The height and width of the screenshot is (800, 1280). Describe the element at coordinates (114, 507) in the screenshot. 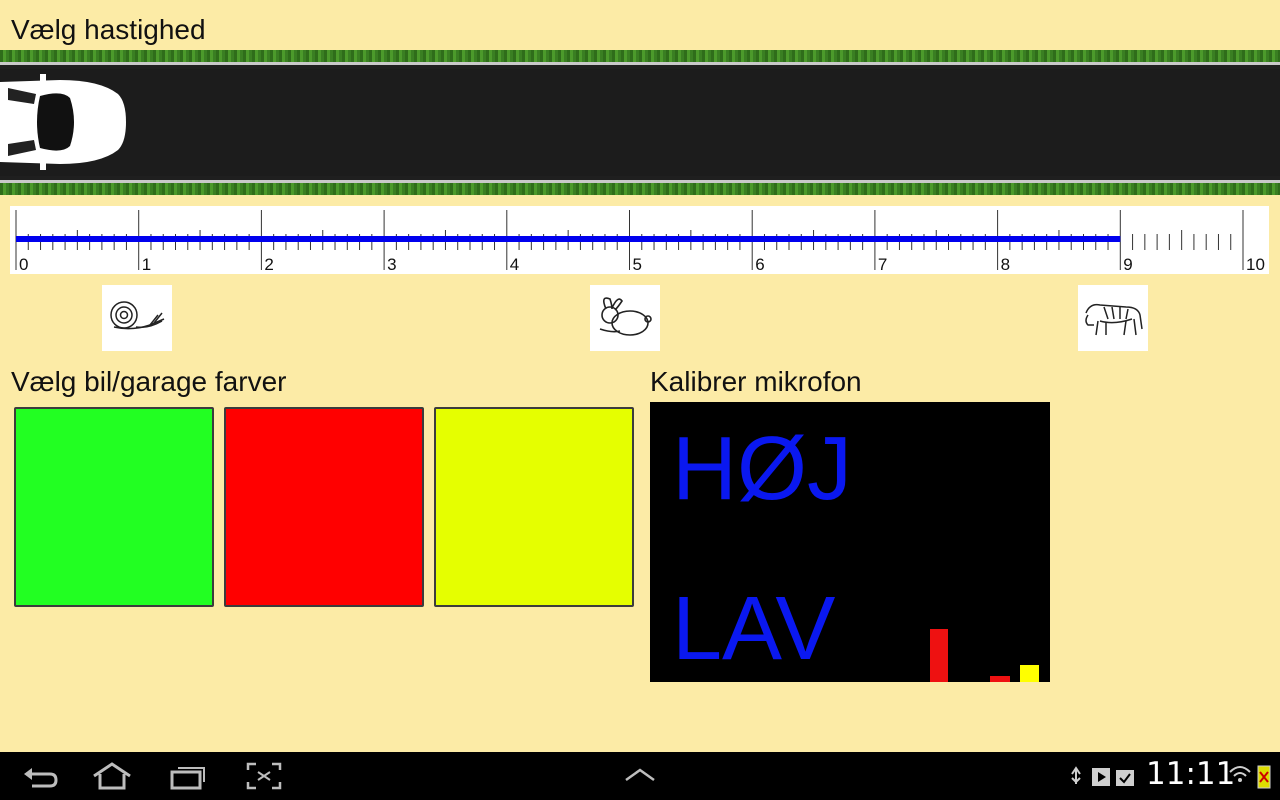

I see `color-swatch-green` at that location.